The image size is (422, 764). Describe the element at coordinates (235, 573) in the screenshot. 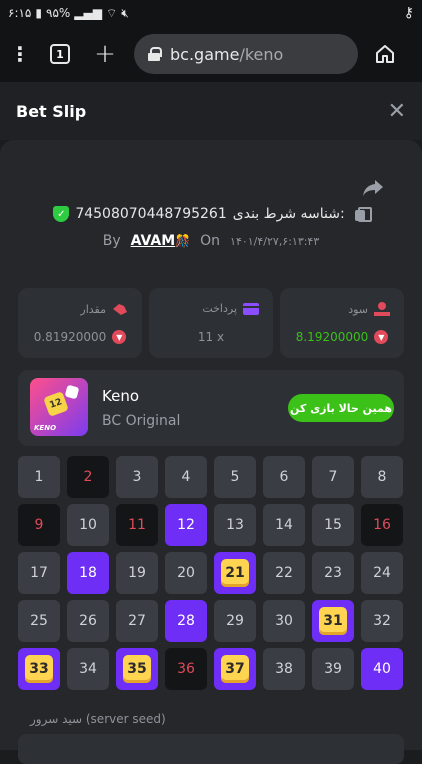

I see `keno-hit-tile: 21` at that location.